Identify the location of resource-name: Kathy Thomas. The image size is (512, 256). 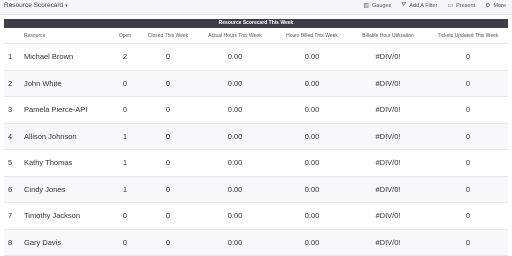
(69, 163).